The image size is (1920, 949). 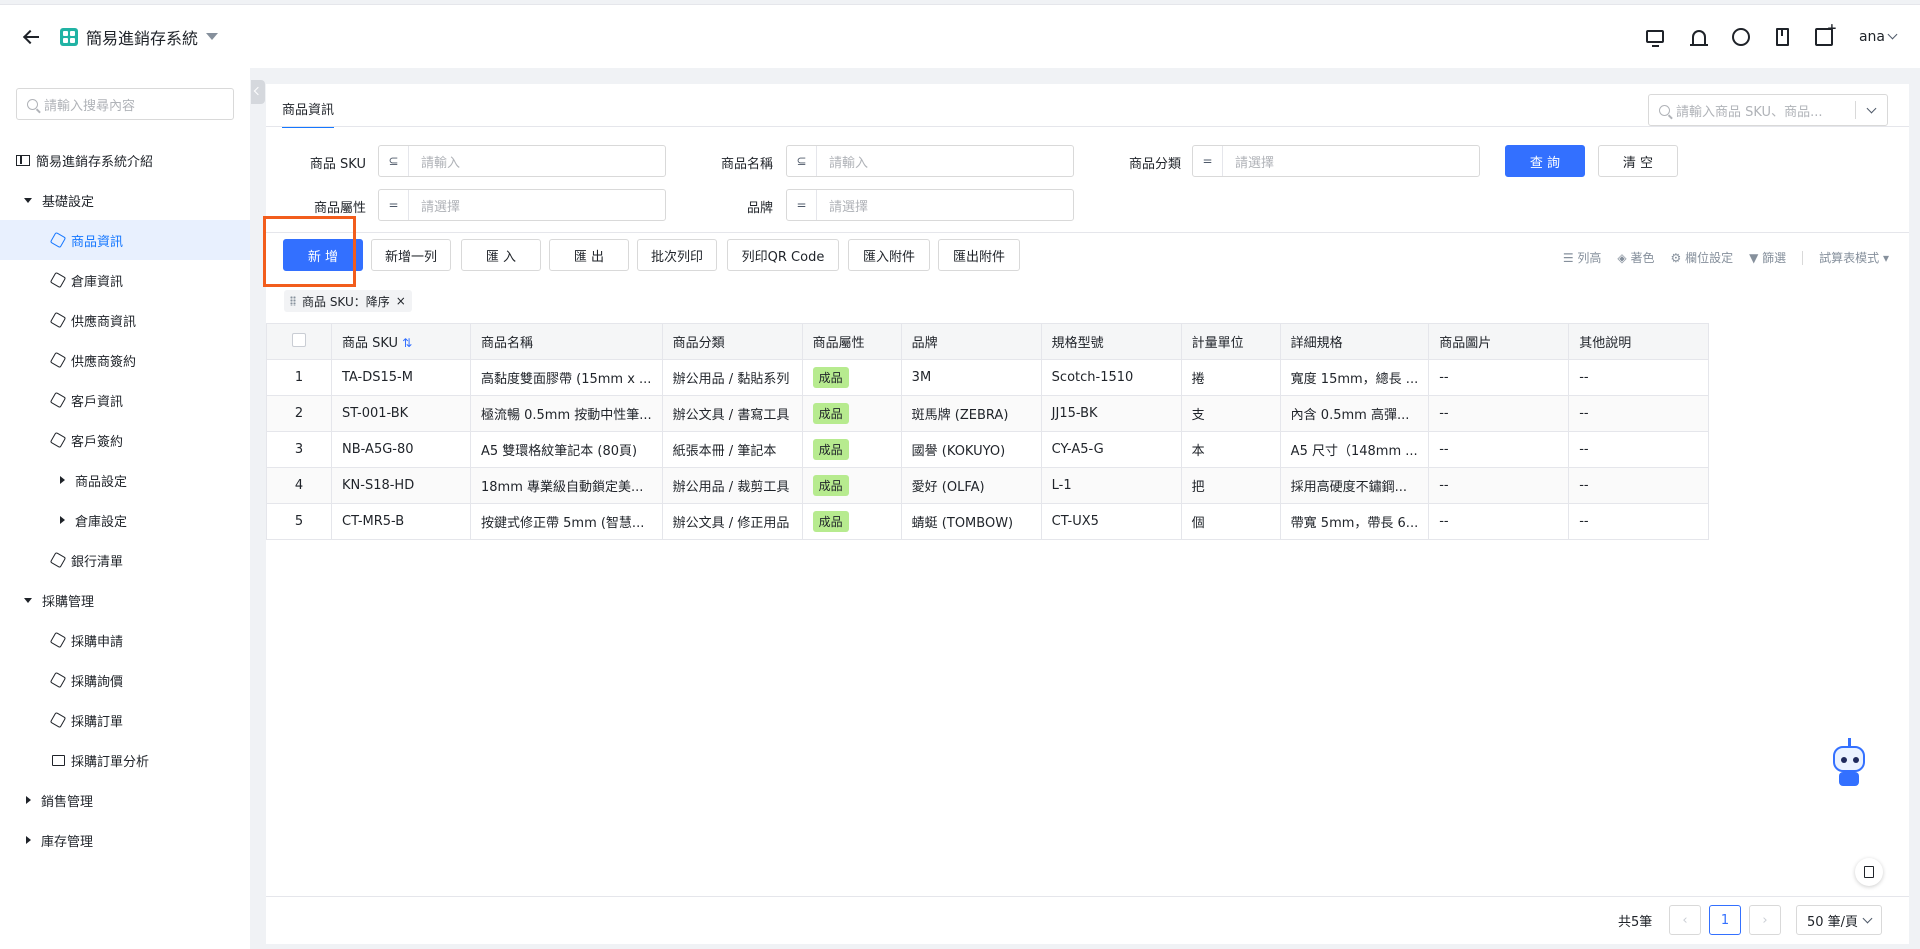 What do you see at coordinates (566, 341) in the screenshot?
I see `col-header-name: 商品名稱` at bounding box center [566, 341].